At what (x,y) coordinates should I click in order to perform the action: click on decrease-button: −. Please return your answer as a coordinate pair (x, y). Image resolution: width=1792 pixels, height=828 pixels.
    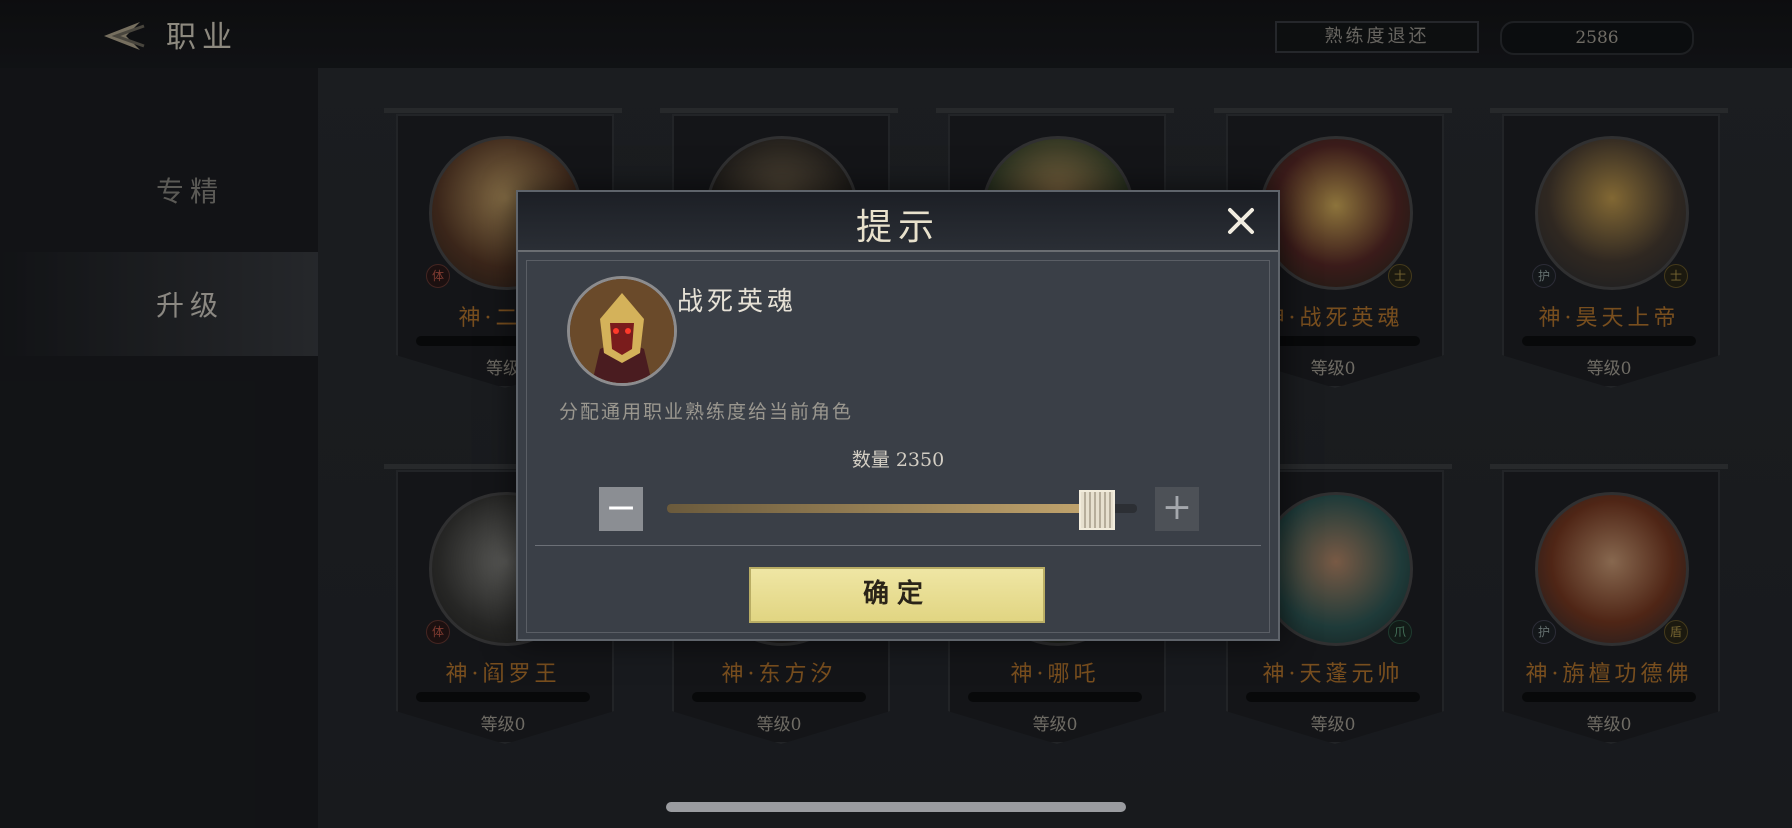
    Looking at the image, I should click on (621, 509).